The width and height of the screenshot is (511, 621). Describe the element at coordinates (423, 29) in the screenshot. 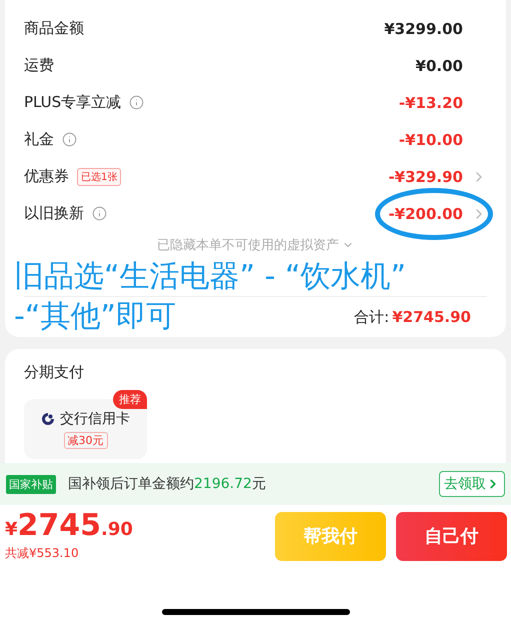

I see `row-amount: ¥3299.00` at that location.